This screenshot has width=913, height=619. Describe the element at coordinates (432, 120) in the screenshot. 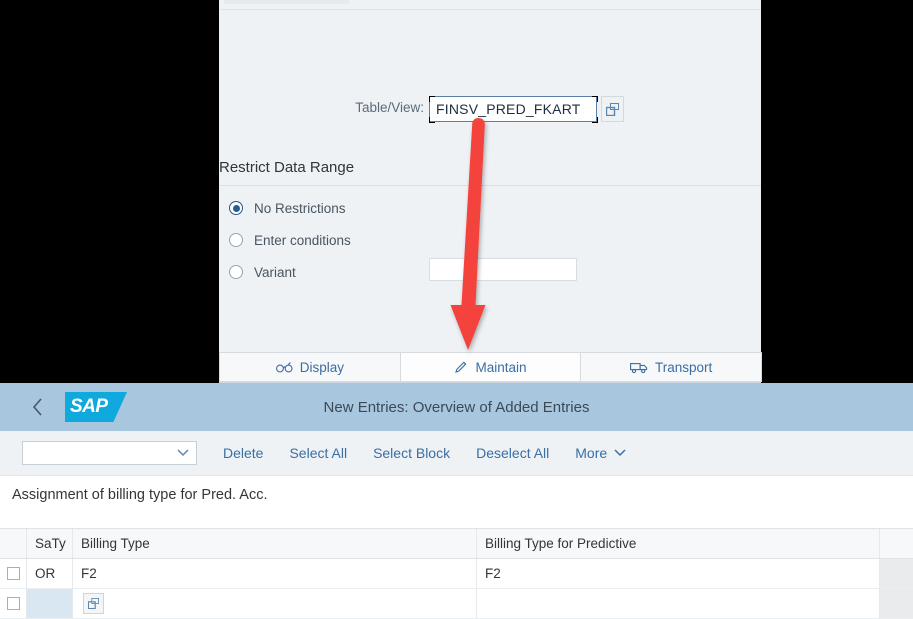

I see `focus-corner-bl` at that location.